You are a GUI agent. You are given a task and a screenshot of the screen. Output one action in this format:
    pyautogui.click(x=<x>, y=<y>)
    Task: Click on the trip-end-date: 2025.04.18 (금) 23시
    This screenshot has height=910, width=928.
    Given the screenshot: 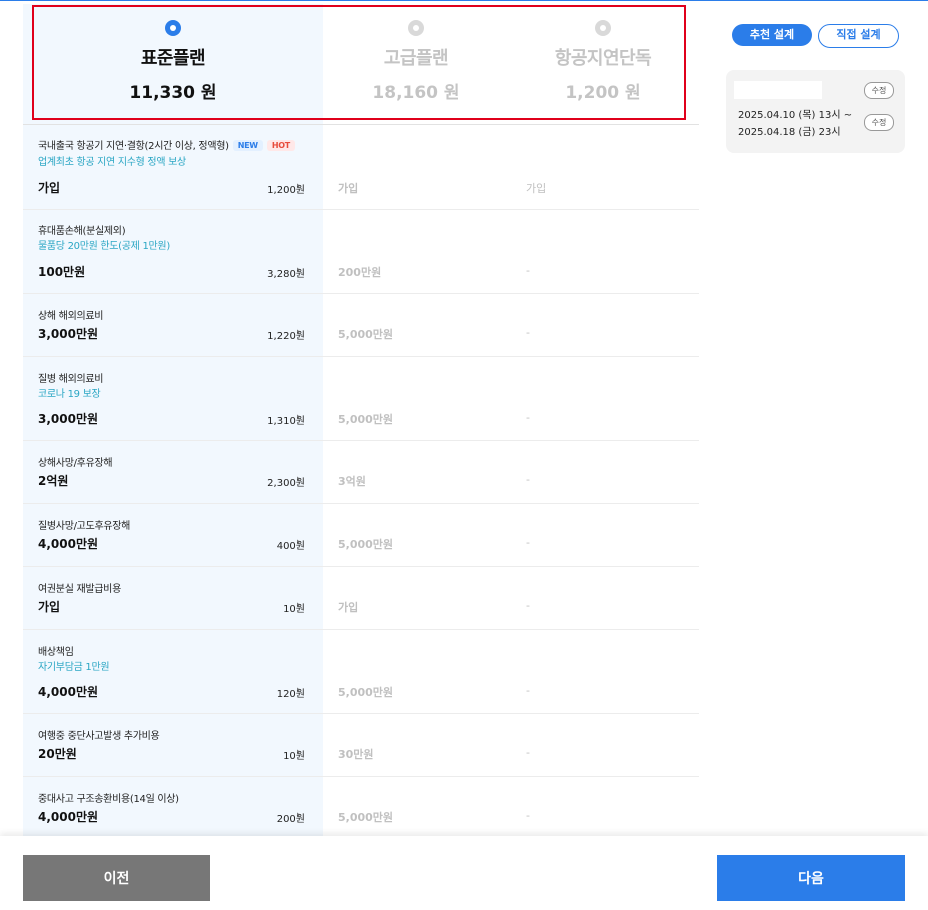 What is the action you would take?
    pyautogui.click(x=789, y=132)
    